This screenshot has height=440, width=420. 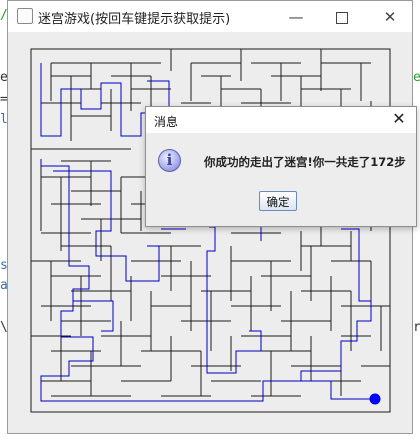 I want to click on background-code-fragment: e, so click(x=416, y=77).